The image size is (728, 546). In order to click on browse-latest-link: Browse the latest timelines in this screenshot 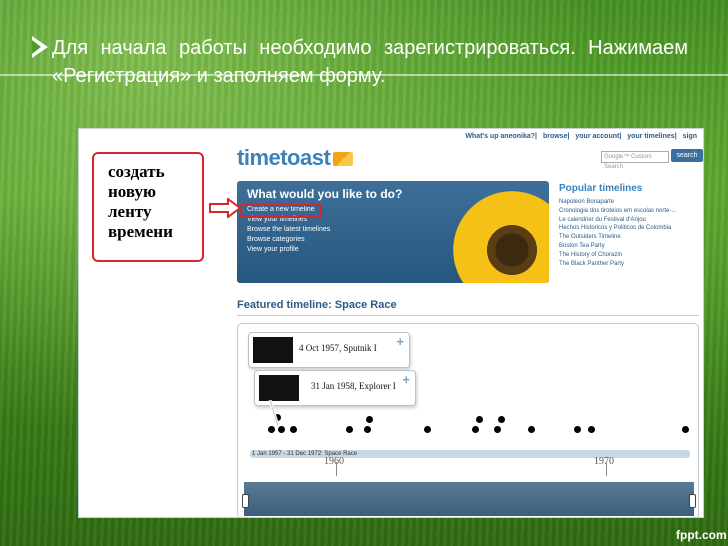, I will do `click(288, 230)`.